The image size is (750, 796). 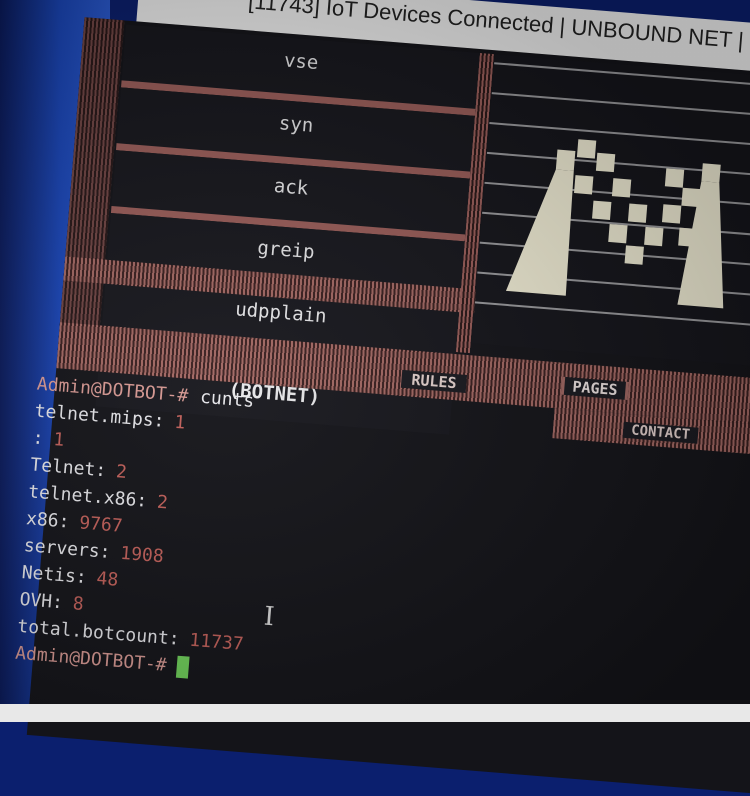 What do you see at coordinates (375, 713) in the screenshot?
I see `desk-edge` at bounding box center [375, 713].